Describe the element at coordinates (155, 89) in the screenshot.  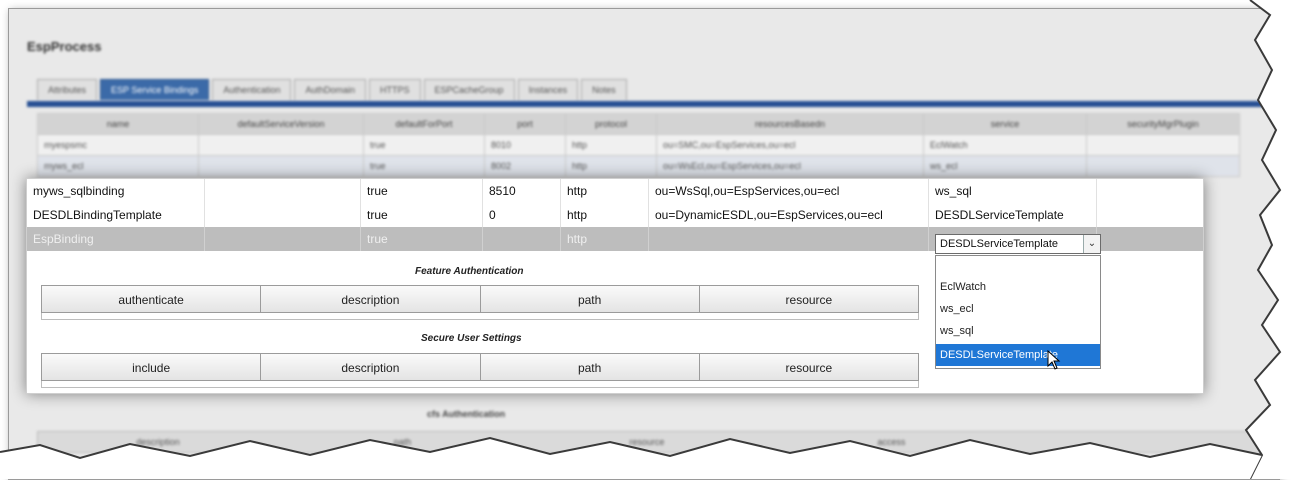
I see `tab-esp-service-bindings: ESP Service Bindings` at that location.